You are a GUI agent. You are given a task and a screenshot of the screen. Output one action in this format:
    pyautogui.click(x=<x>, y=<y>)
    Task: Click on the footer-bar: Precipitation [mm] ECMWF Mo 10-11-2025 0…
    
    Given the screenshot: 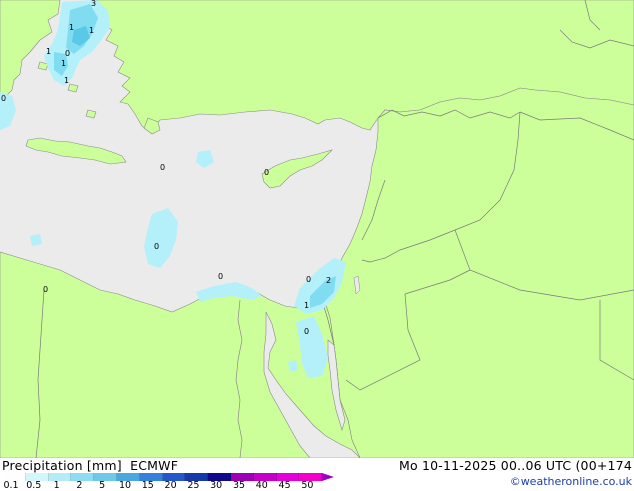 What is the action you would take?
    pyautogui.click(x=317, y=474)
    